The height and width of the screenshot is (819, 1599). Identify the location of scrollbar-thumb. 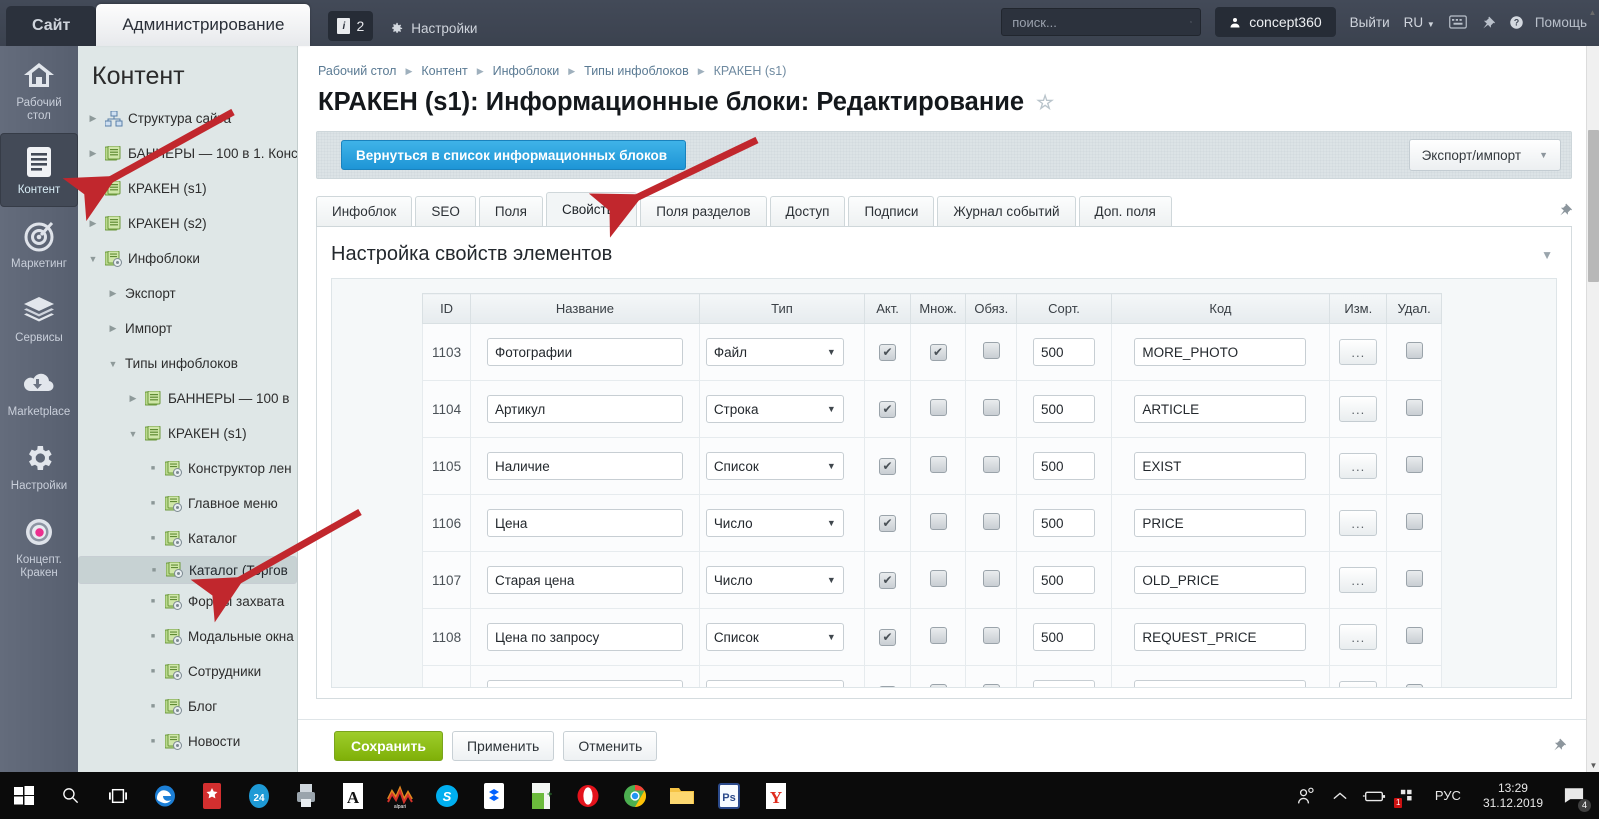
(1593, 206).